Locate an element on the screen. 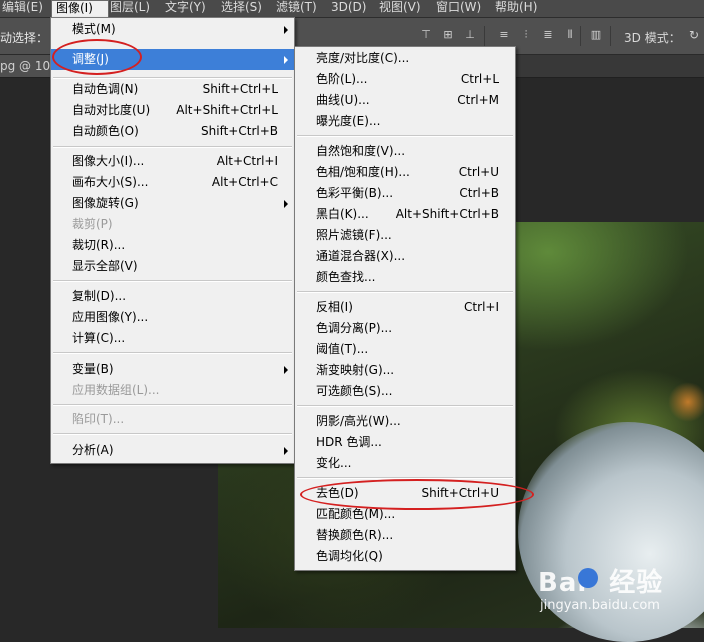 This screenshot has height=642, width=704. menu-item-adjustments: 调整(J) is located at coordinates (172, 59).